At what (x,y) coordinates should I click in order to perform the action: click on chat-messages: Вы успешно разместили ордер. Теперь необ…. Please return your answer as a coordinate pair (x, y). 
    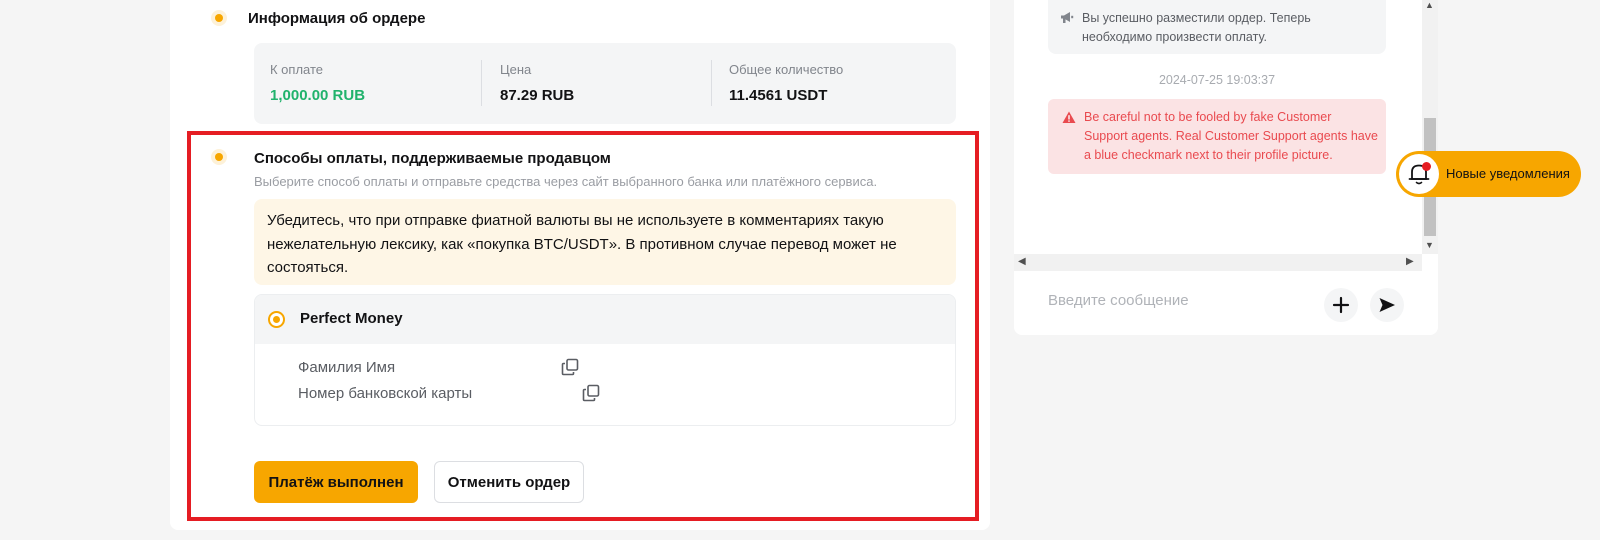
    Looking at the image, I should click on (1226, 127).